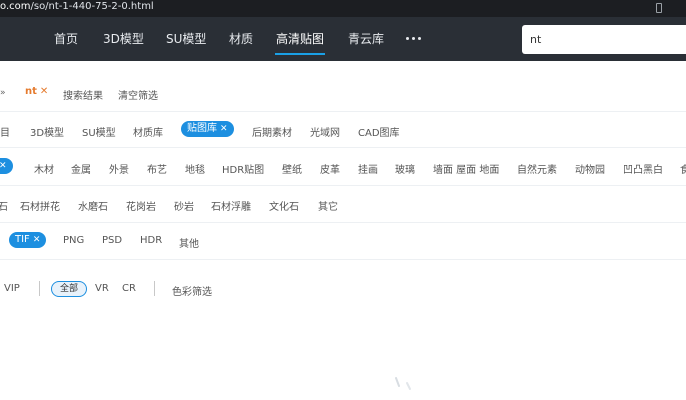 This screenshot has height=400, width=686. Describe the element at coordinates (22, 239) in the screenshot. I see `format-selected-label: TIF` at that location.